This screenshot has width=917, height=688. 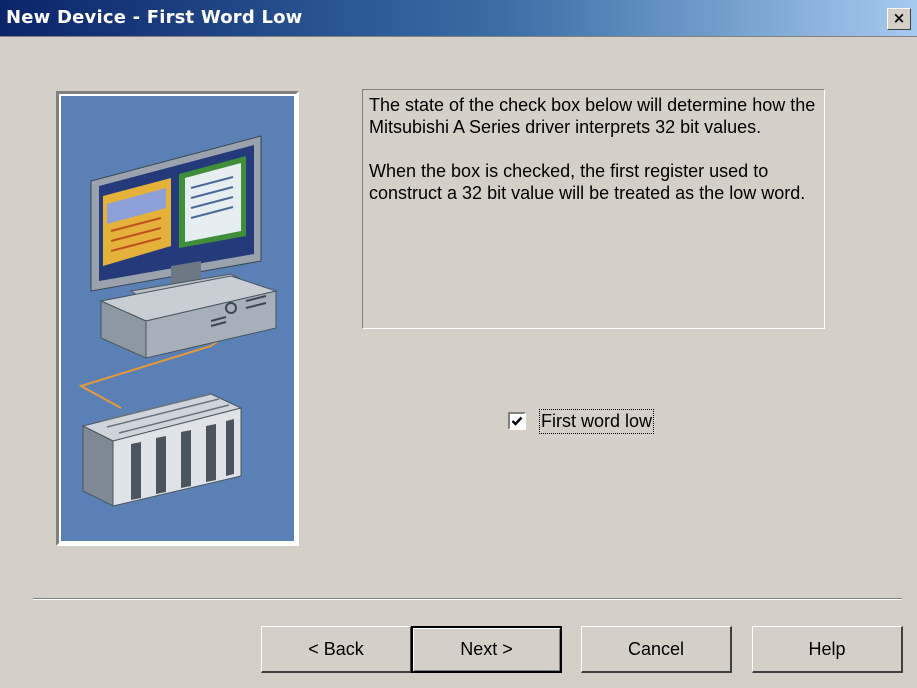 I want to click on checkmark-icon, so click(x=517, y=421).